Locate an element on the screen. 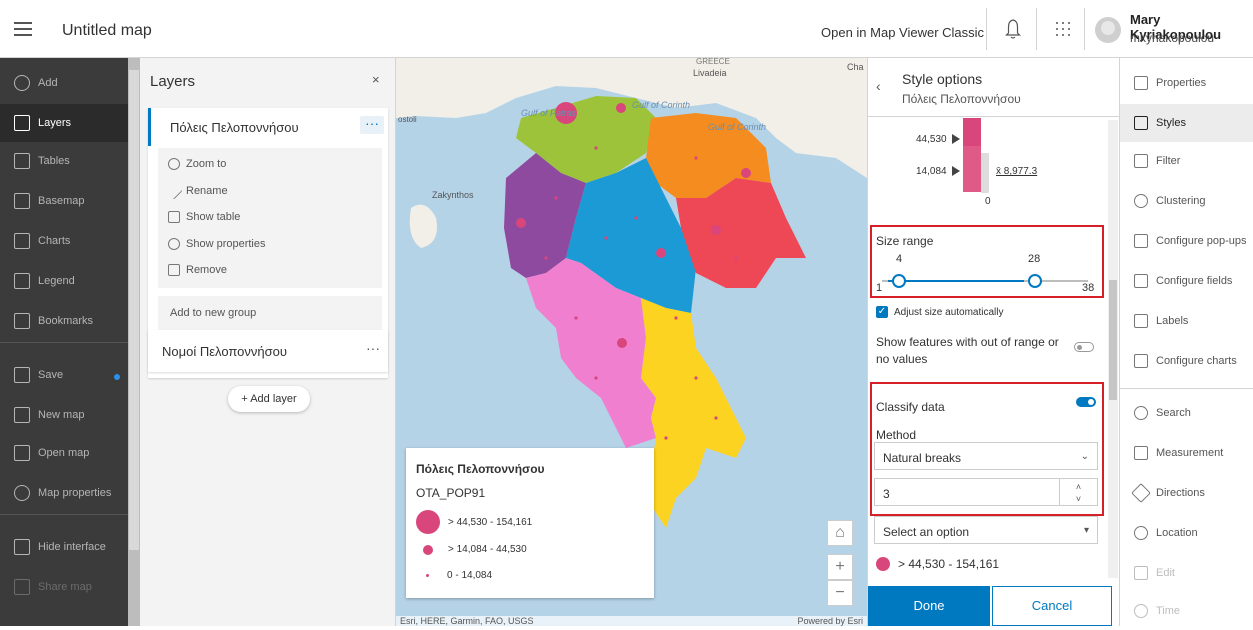 This screenshot has height=630, width=1253. nav-configure-charts: Configure charts is located at coordinates (1186, 361).